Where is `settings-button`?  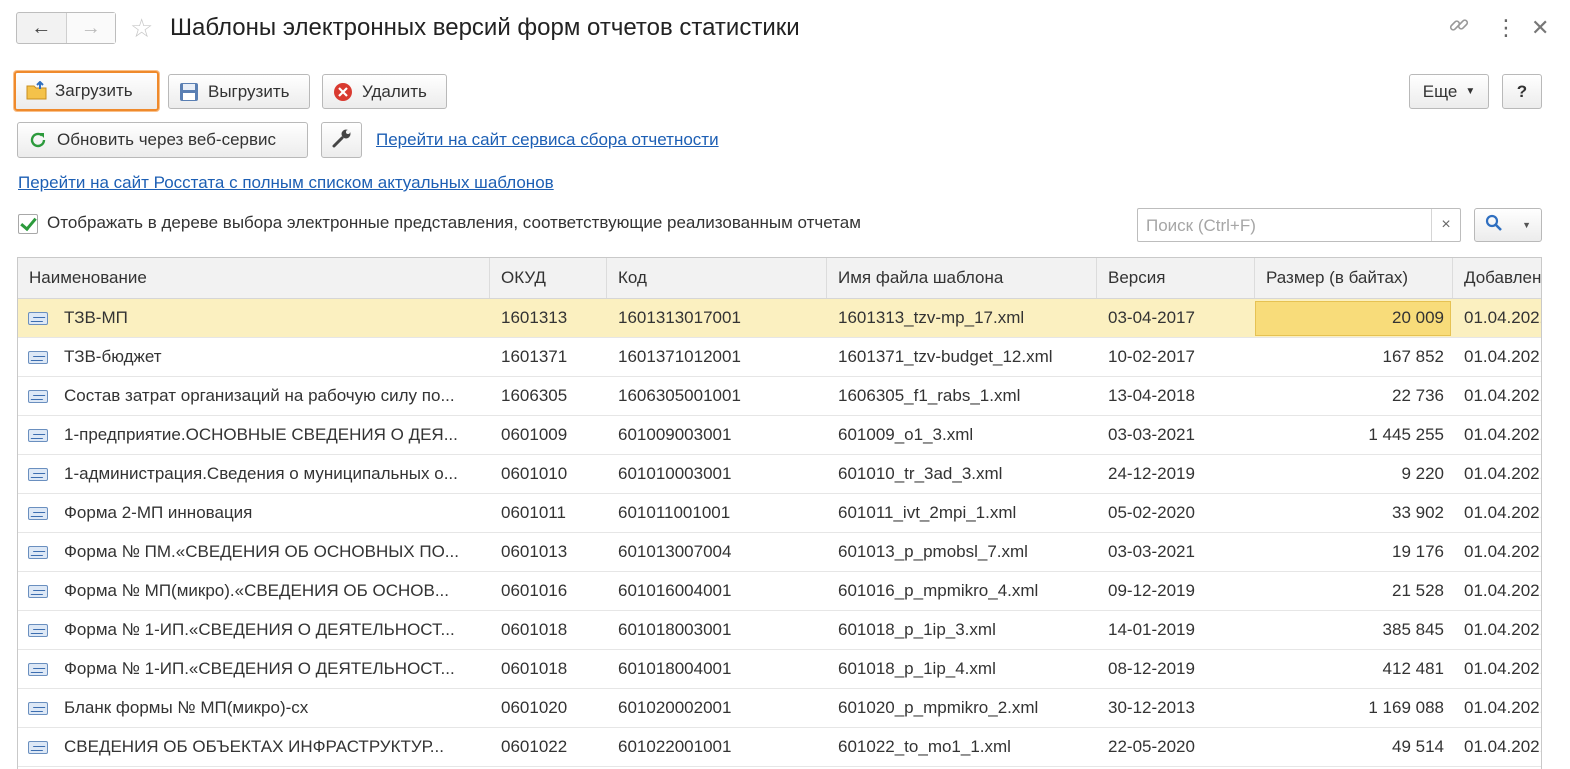 settings-button is located at coordinates (341, 140).